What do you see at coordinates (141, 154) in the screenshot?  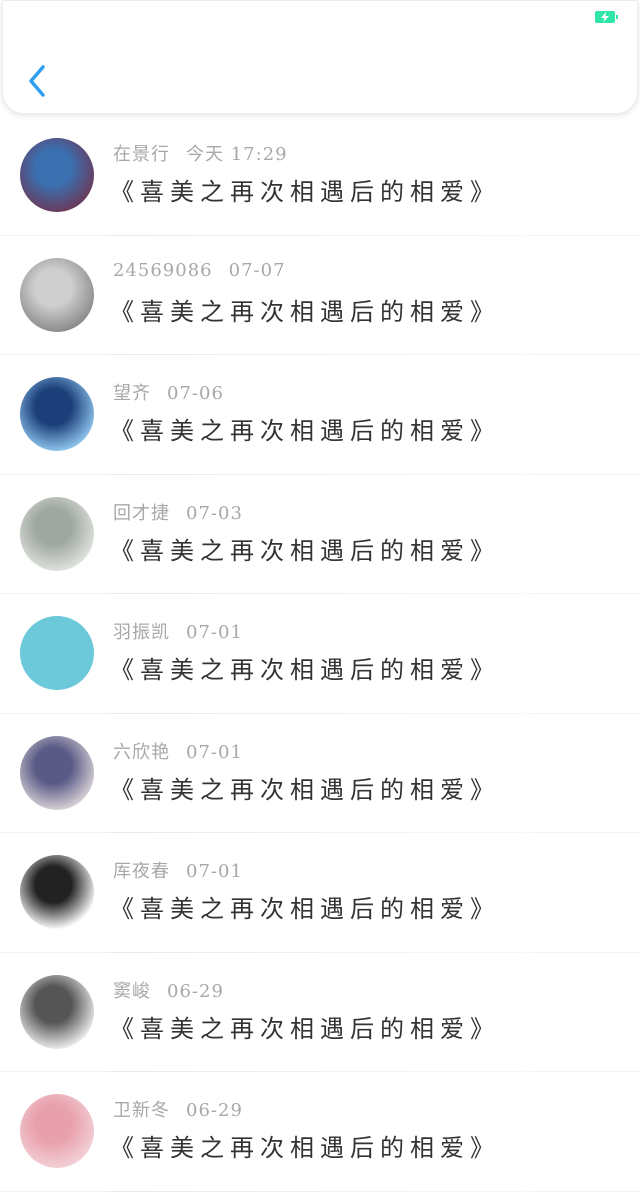 I see `author-name: 在景行` at bounding box center [141, 154].